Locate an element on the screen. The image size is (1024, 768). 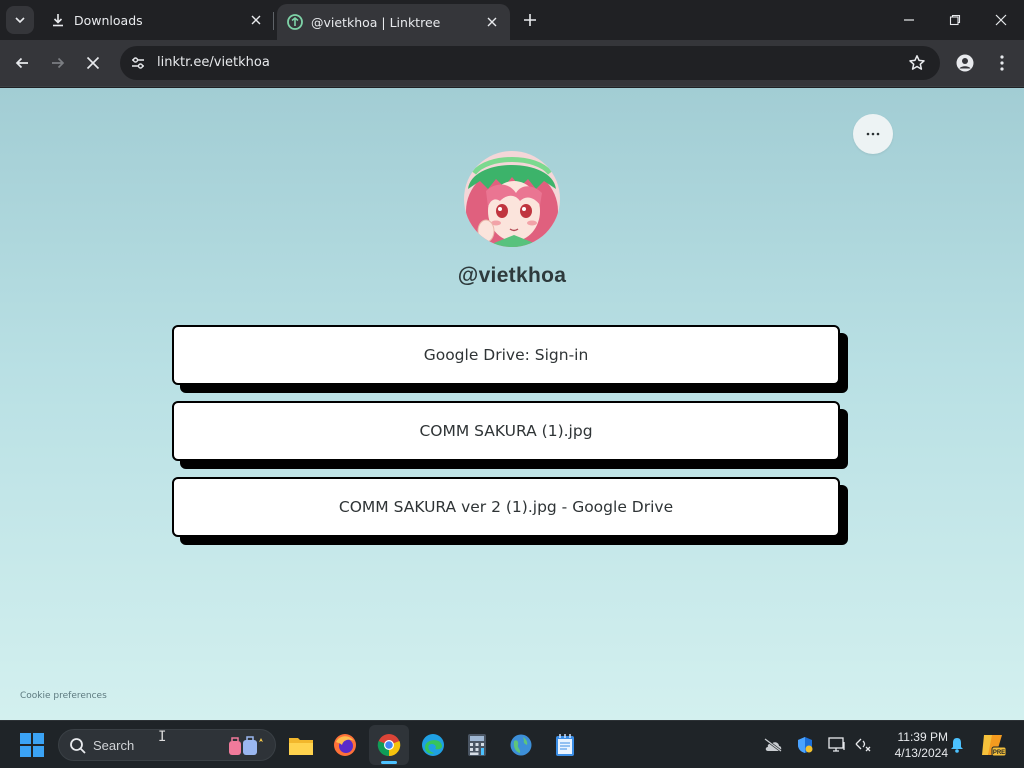
taskbar: Search I 11:39 PM 4/13/2024 PRE is located at coordinates (512, 744).